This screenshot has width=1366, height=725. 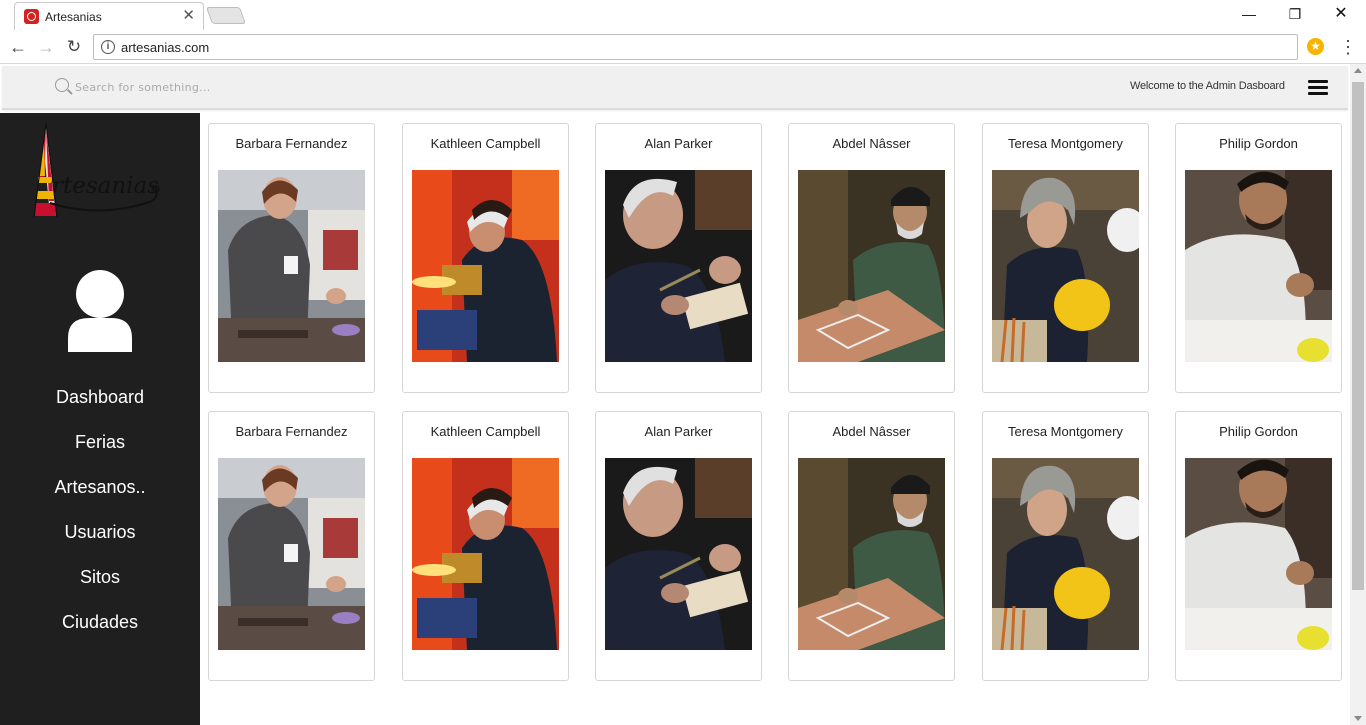 I want to click on forward-arrow-icon: →, so click(x=46, y=47).